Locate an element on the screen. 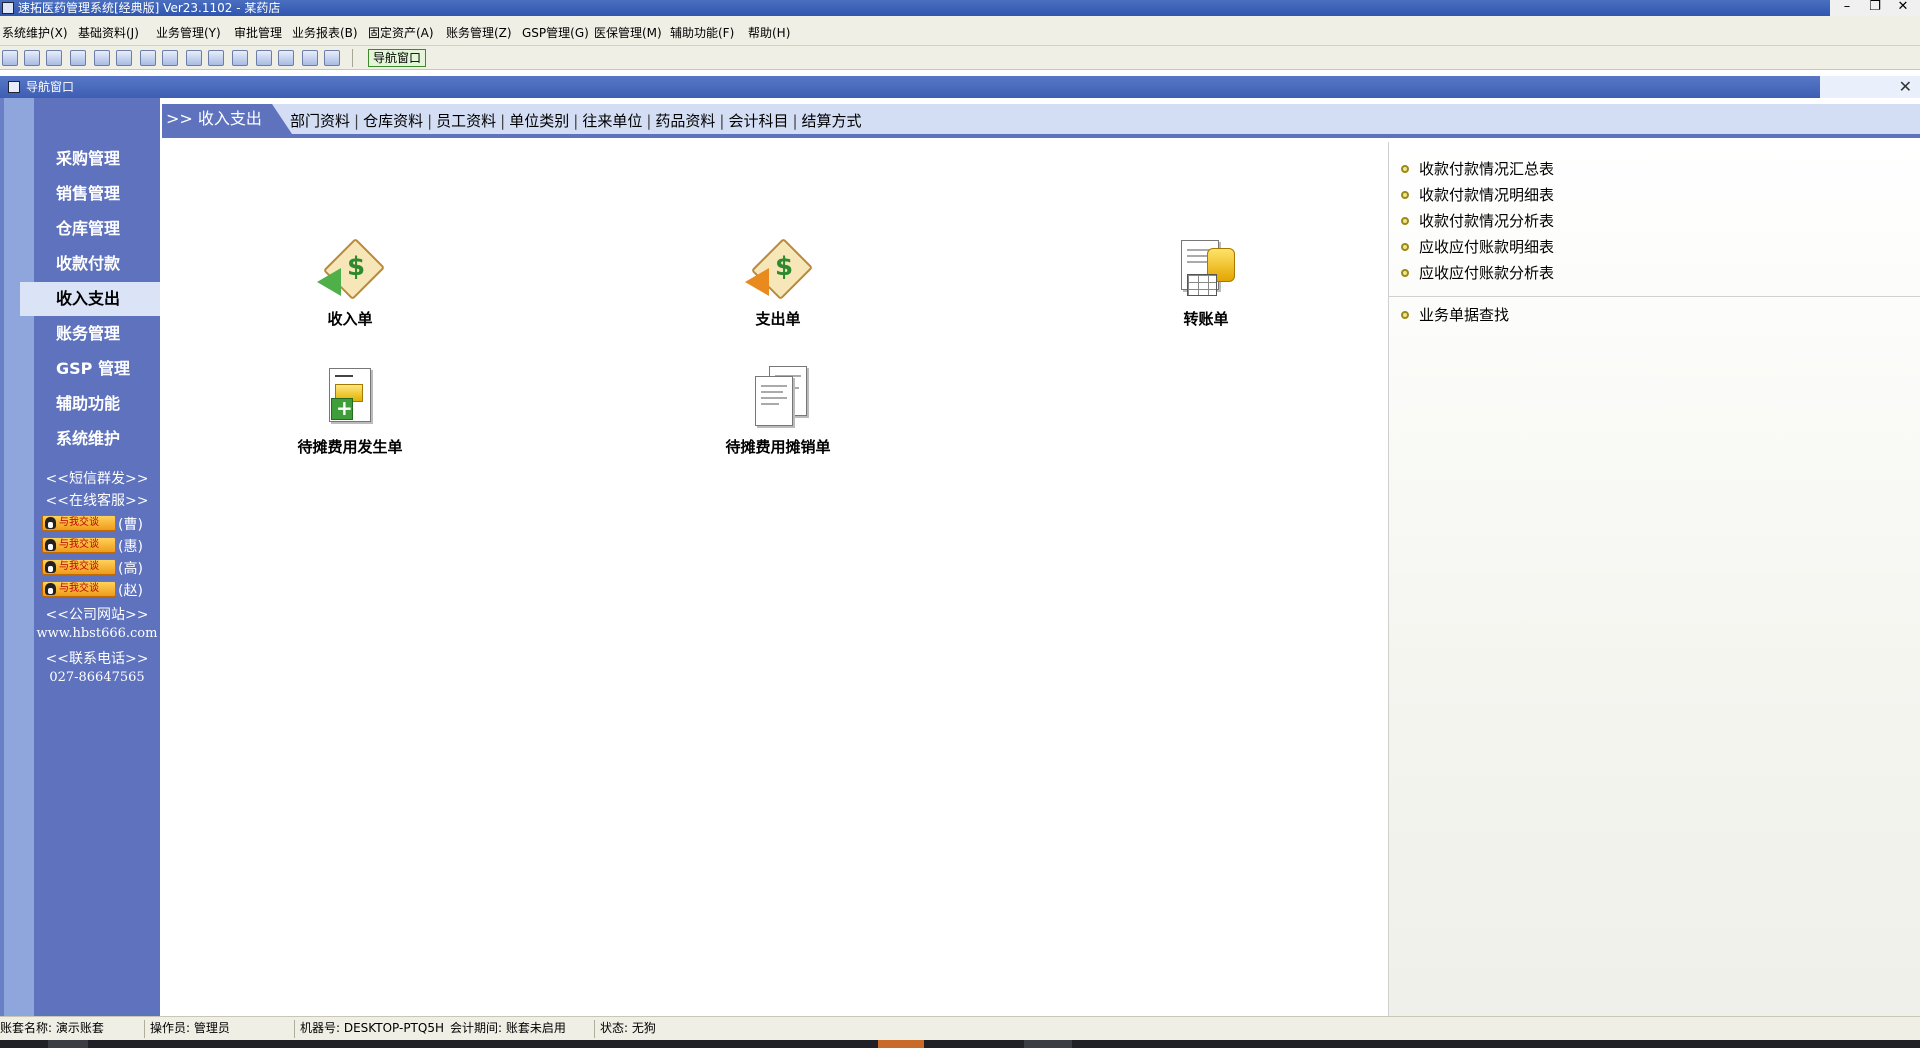 This screenshot has height=1048, width=1920. expense-voucher-button: $ 支出单 is located at coordinates (778, 283).